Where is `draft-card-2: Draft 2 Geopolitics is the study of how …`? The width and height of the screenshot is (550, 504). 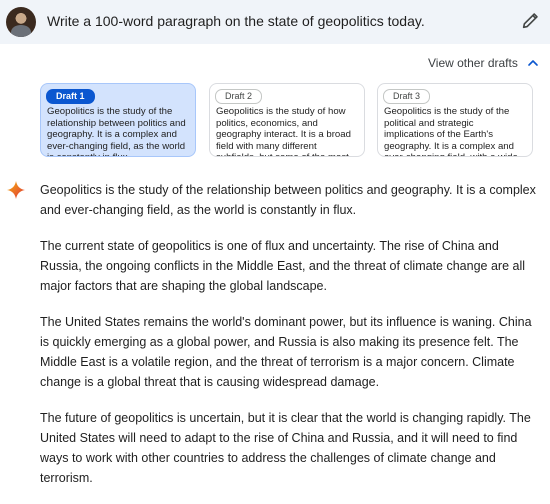 draft-card-2: Draft 2 Geopolitics is the study of how … is located at coordinates (287, 120).